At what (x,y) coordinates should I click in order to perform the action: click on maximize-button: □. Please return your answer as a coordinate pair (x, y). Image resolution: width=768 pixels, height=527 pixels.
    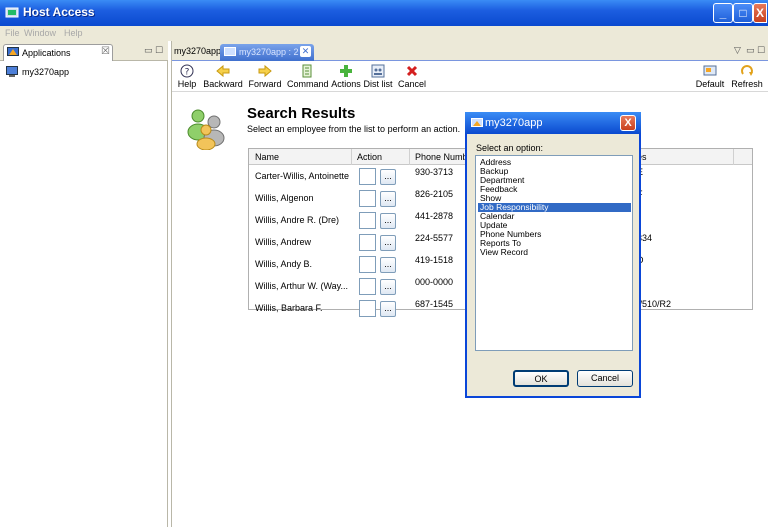
    Looking at the image, I should click on (743, 13).